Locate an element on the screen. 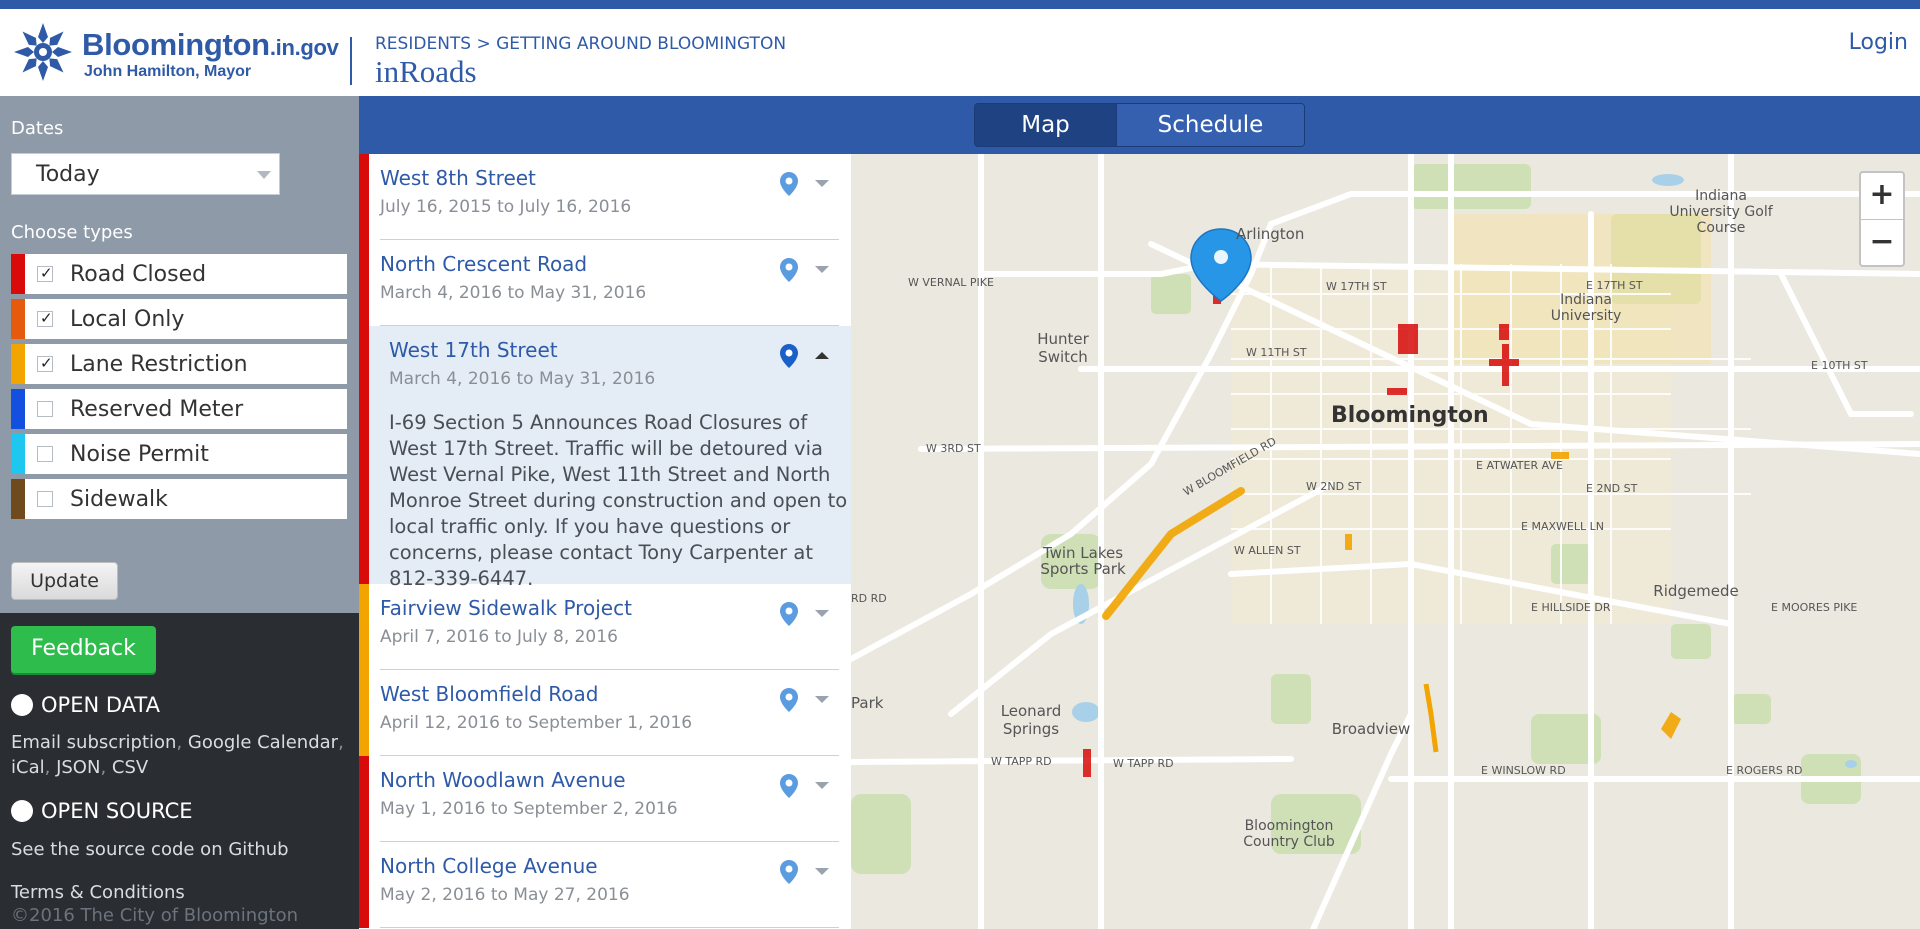  zoom-out-button: − is located at coordinates (1882, 242).